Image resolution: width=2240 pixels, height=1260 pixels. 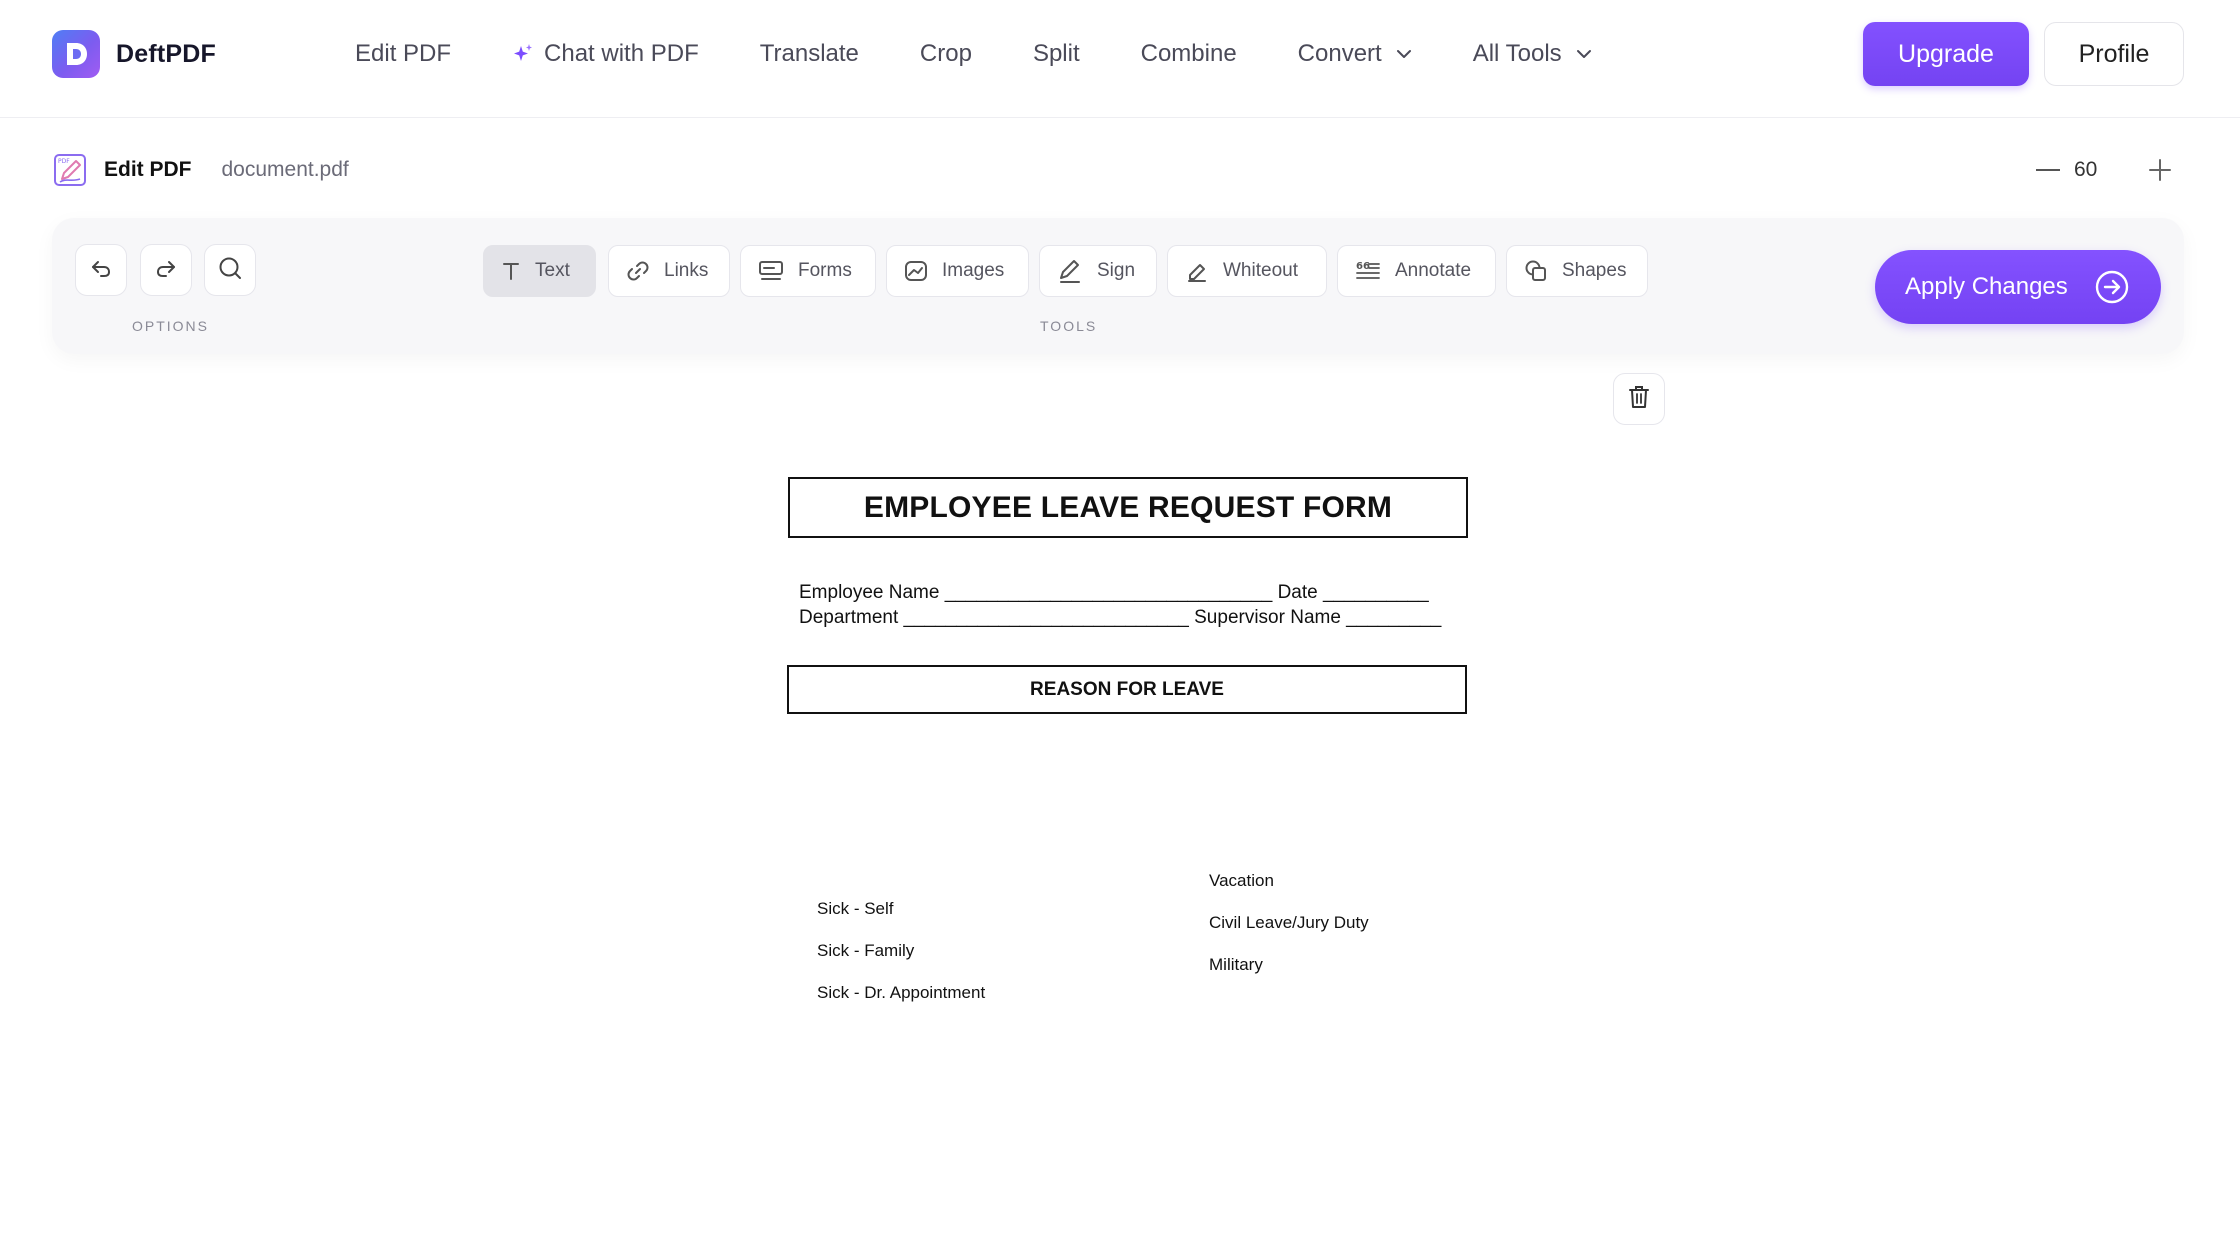 I want to click on delete-button, so click(x=1639, y=399).